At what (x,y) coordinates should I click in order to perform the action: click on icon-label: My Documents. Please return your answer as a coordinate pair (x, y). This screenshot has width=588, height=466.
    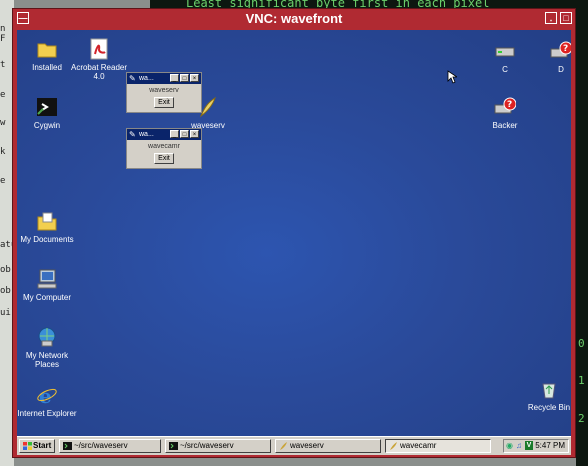
    Looking at the image, I should click on (47, 239).